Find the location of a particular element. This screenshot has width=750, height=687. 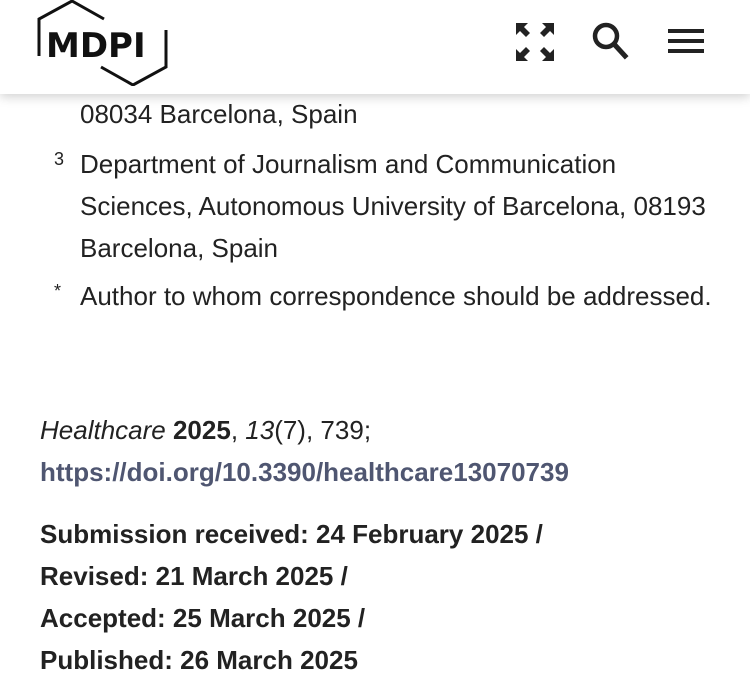

search-button is located at coordinates (611, 42).